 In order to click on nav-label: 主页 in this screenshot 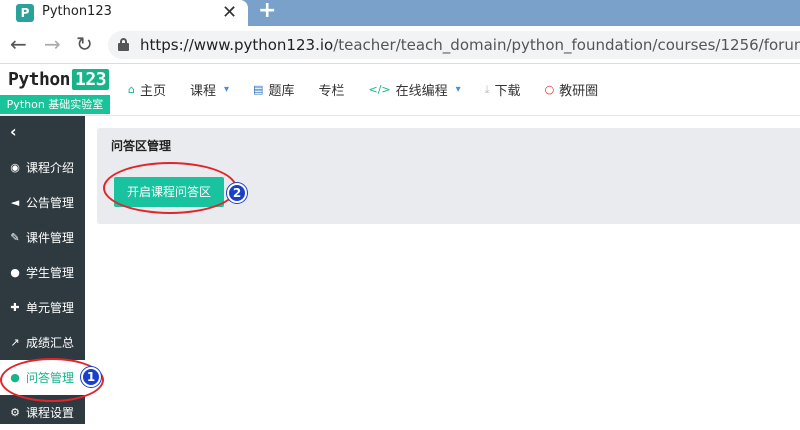, I will do `click(152, 91)`.